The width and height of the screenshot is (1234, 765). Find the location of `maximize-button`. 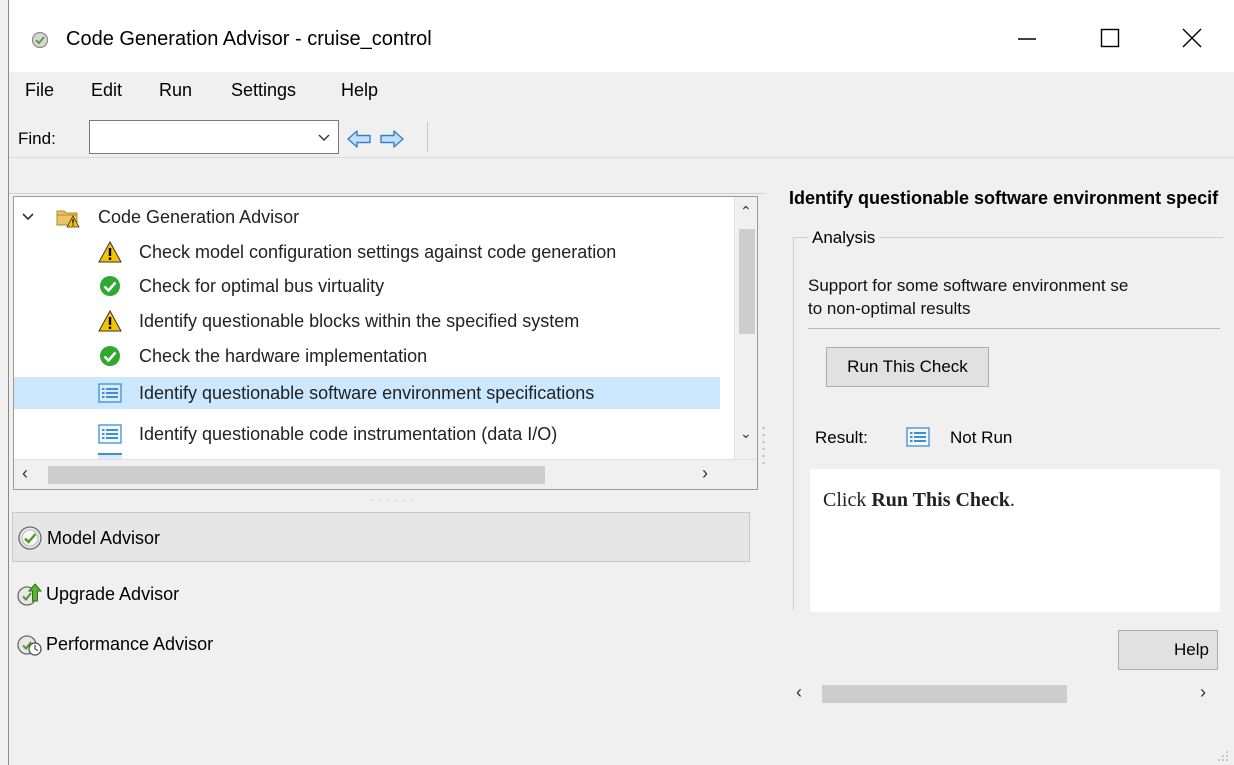

maximize-button is located at coordinates (1110, 38).